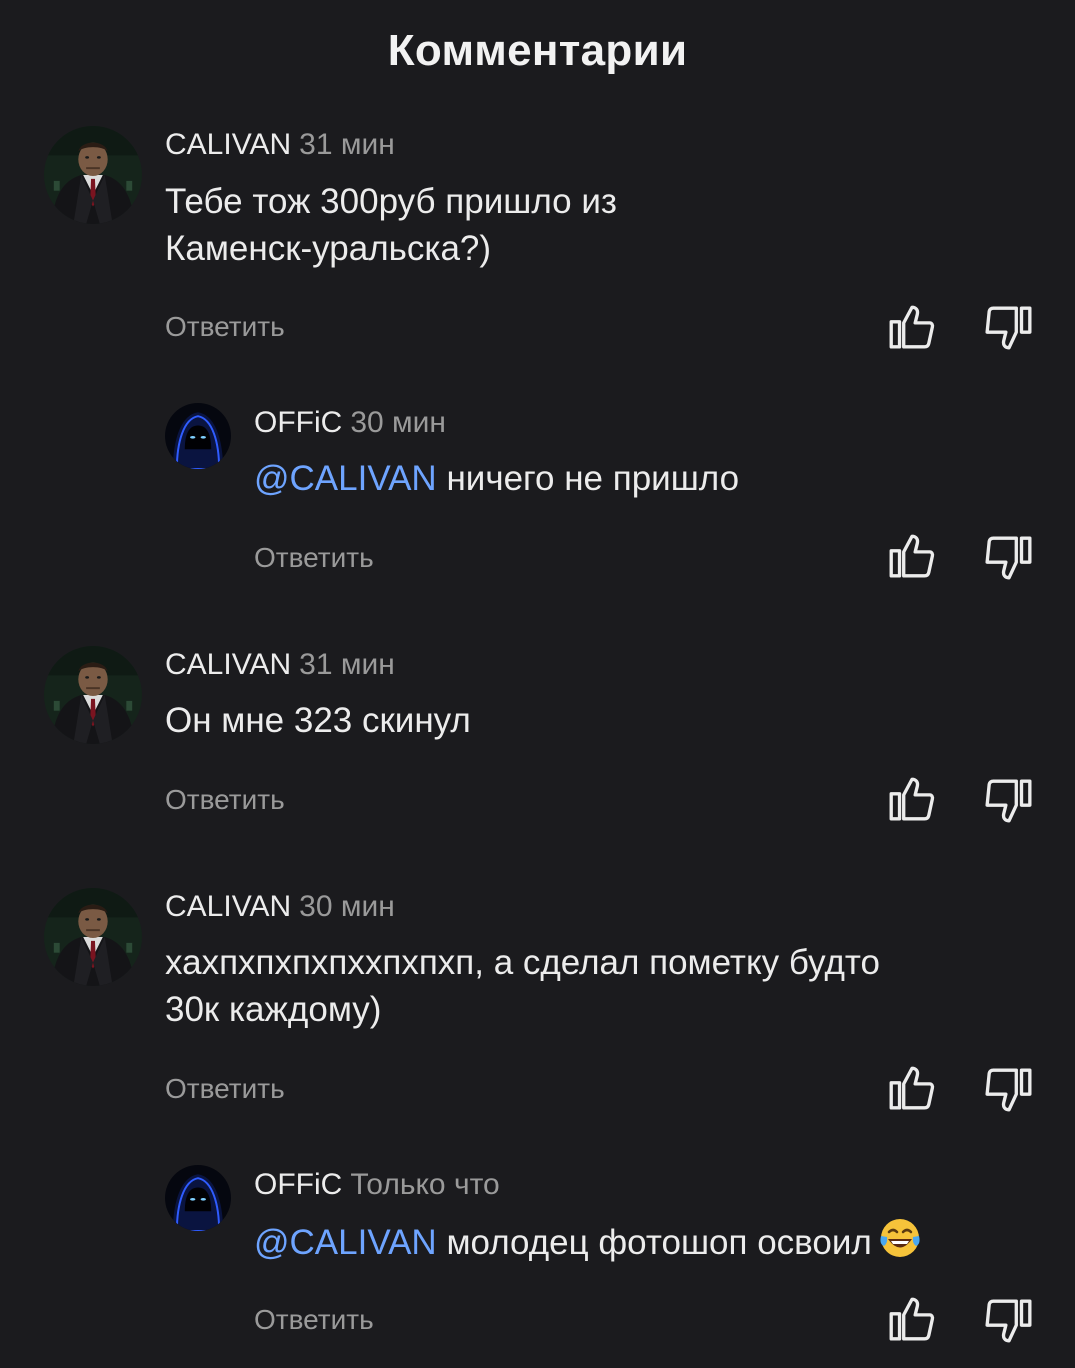  What do you see at coordinates (425, 1184) in the screenshot?
I see `comment-time: Только что` at bounding box center [425, 1184].